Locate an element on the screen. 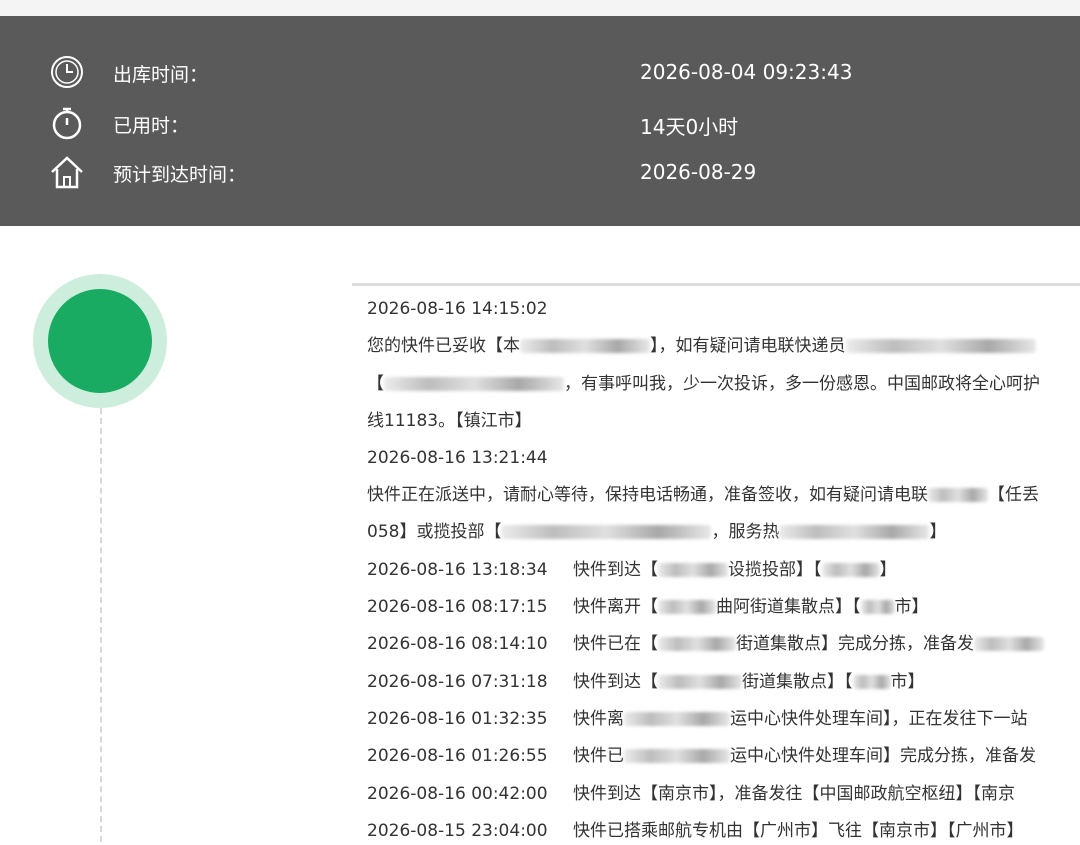  dispatch-time-label: 出库时间： is located at coordinates (161, 75).